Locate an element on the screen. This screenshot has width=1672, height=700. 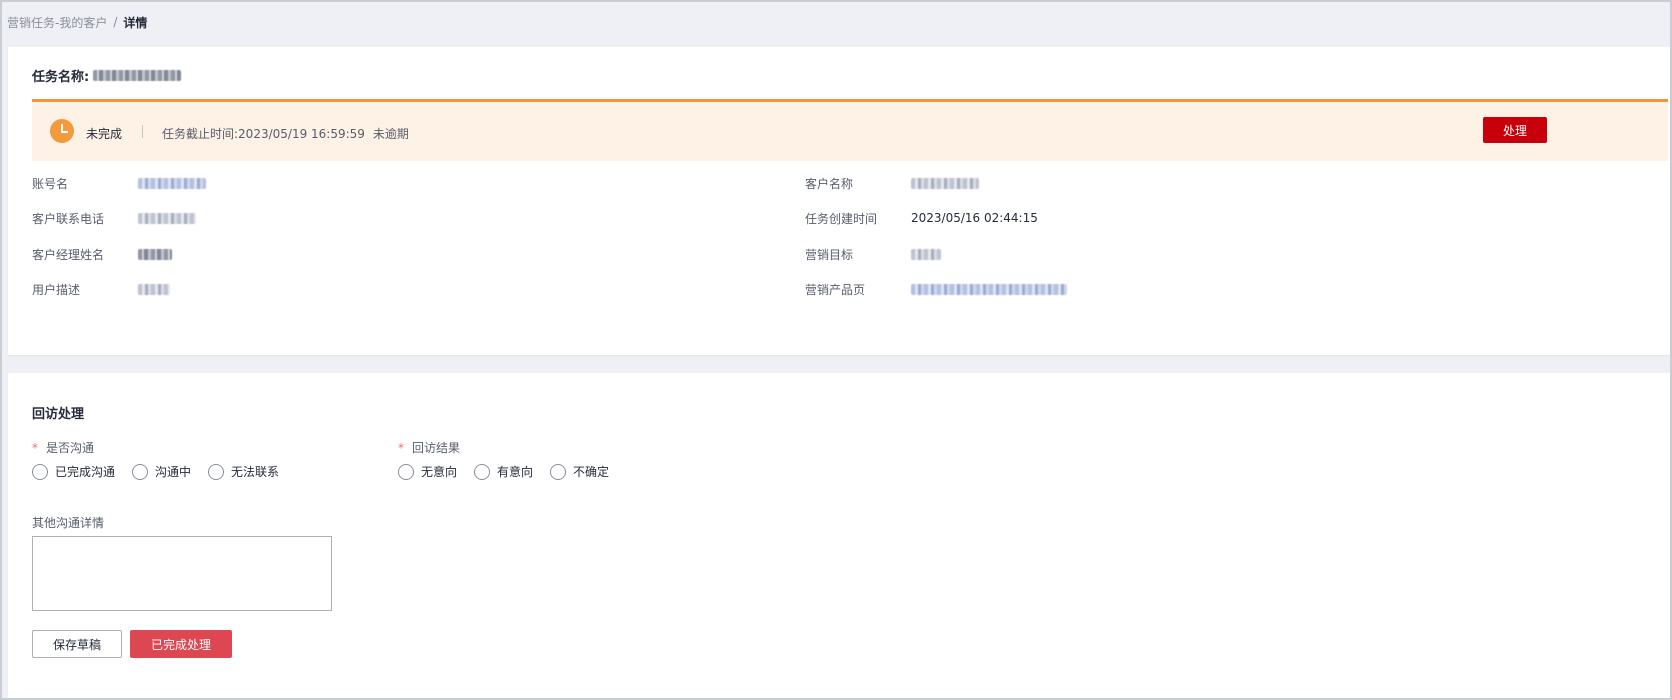
radio-unreachable: 无法联系 is located at coordinates (243, 471).